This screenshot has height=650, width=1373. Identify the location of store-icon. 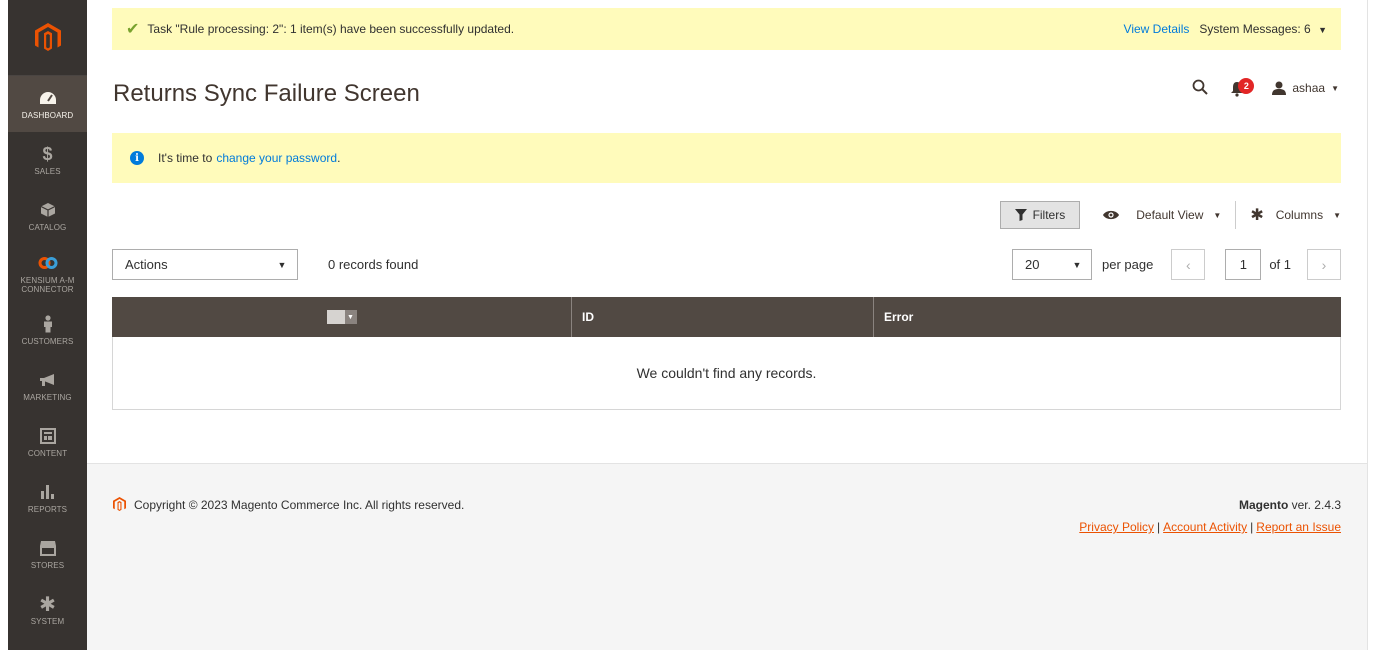
(48, 548).